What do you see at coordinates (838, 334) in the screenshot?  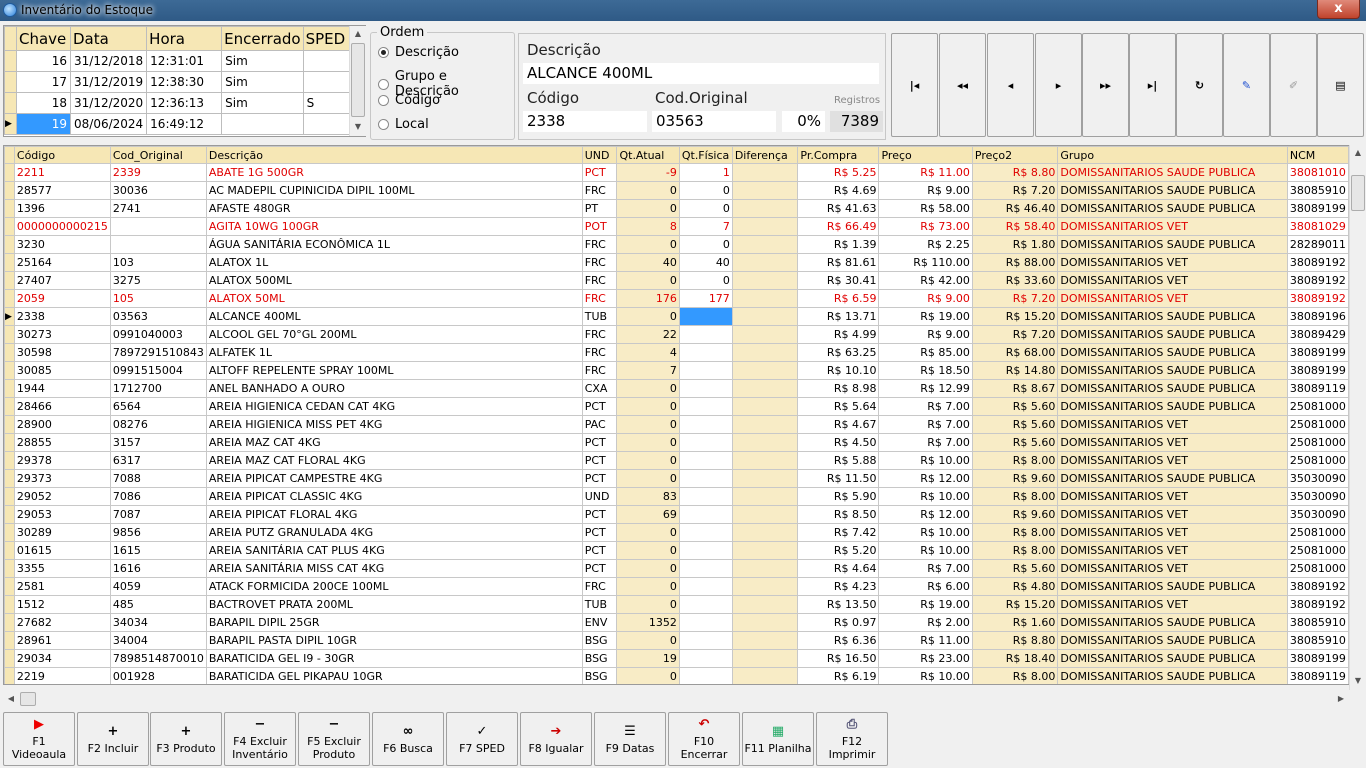 I see `cell-pr-compra: R$ 4.99` at bounding box center [838, 334].